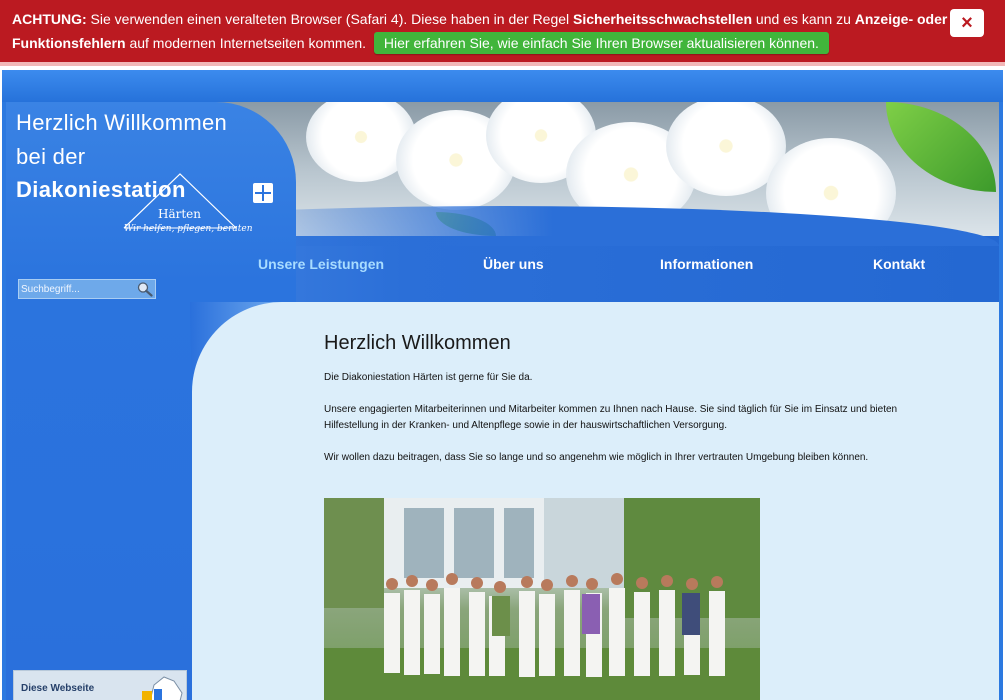 This screenshot has width=1005, height=700. What do you see at coordinates (49, 19) in the screenshot?
I see `warning-prefix: ACHTUNG:` at bounding box center [49, 19].